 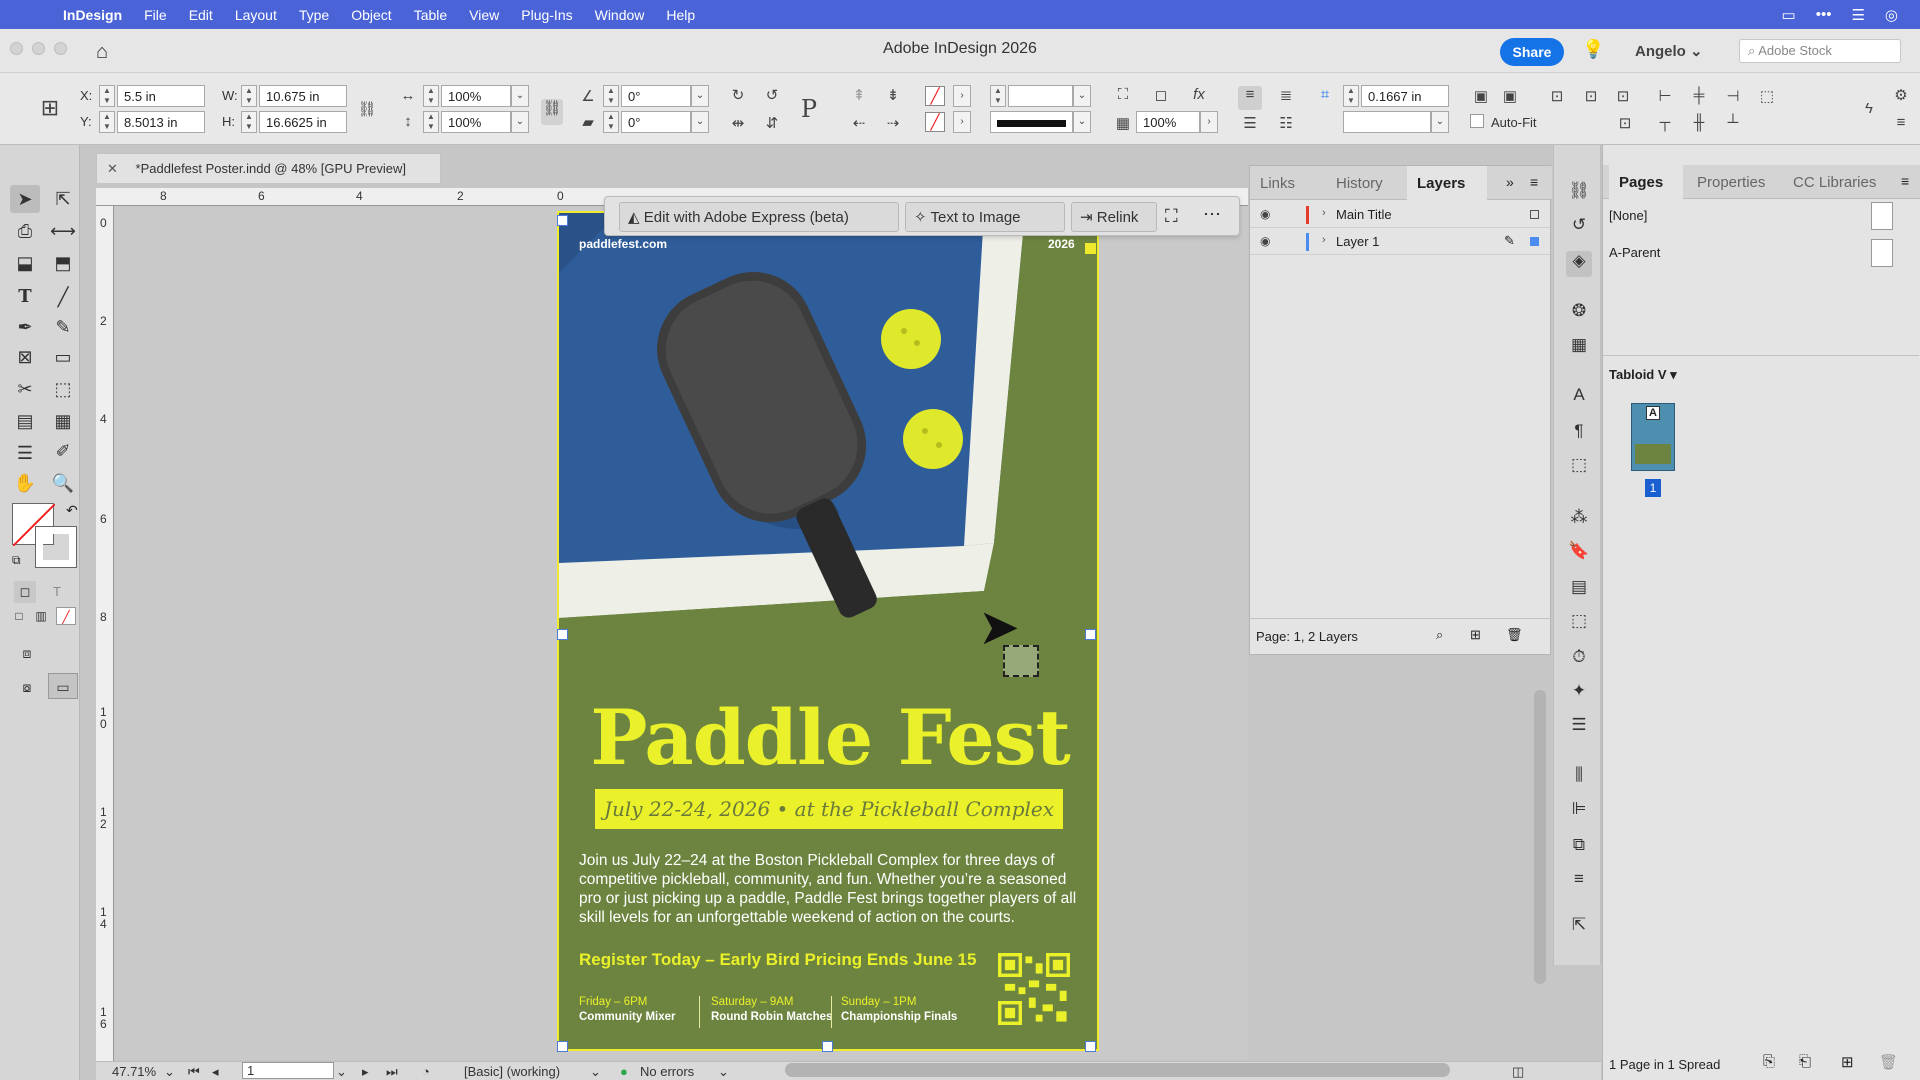 I want to click on eyedropper-tool-icon: ✐, so click(x=63, y=451).